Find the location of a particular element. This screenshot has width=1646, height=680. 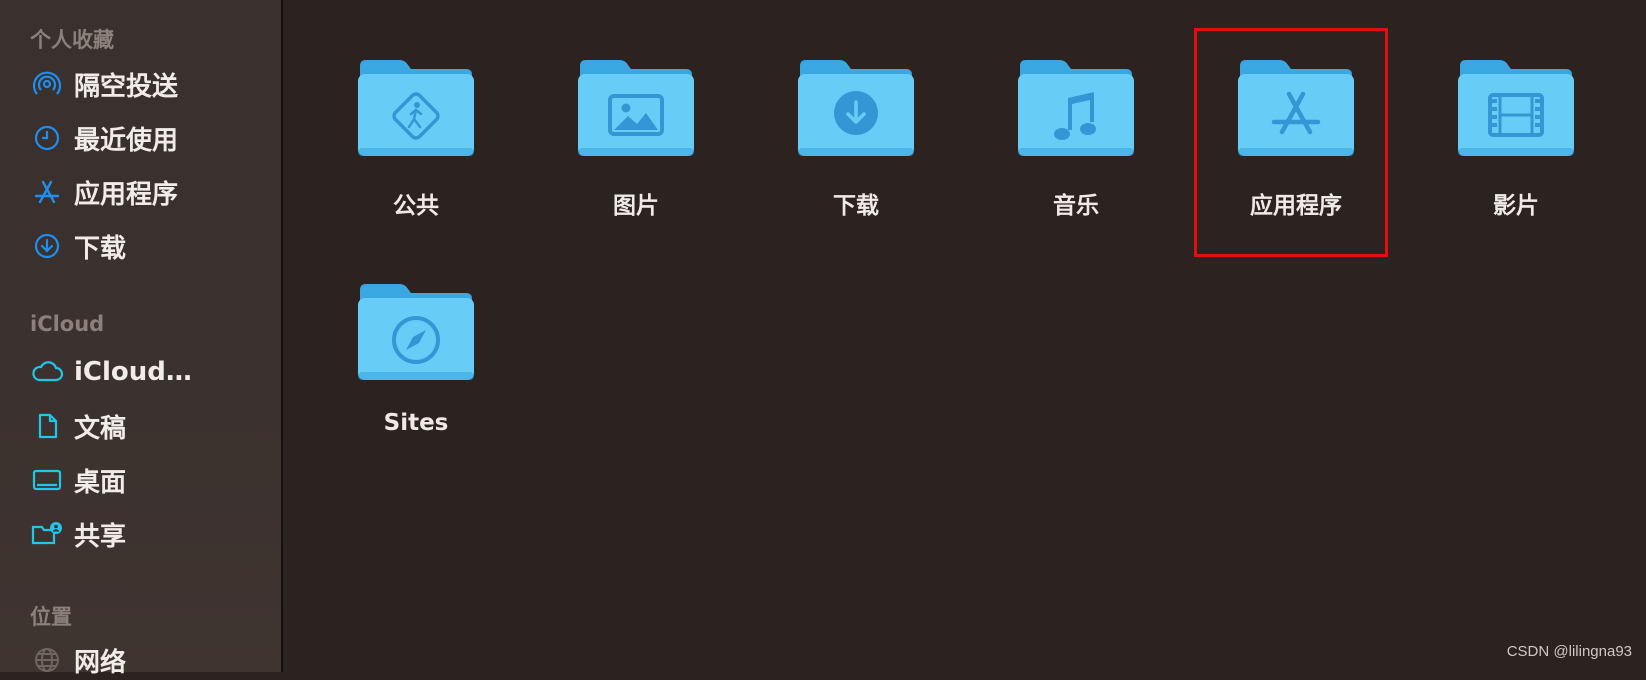

desktop-icon is located at coordinates (47, 480).